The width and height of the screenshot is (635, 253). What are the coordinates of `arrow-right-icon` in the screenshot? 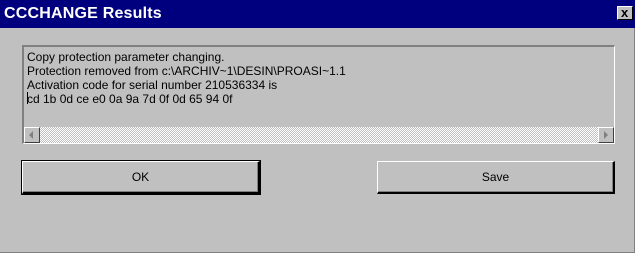 It's located at (606, 135).